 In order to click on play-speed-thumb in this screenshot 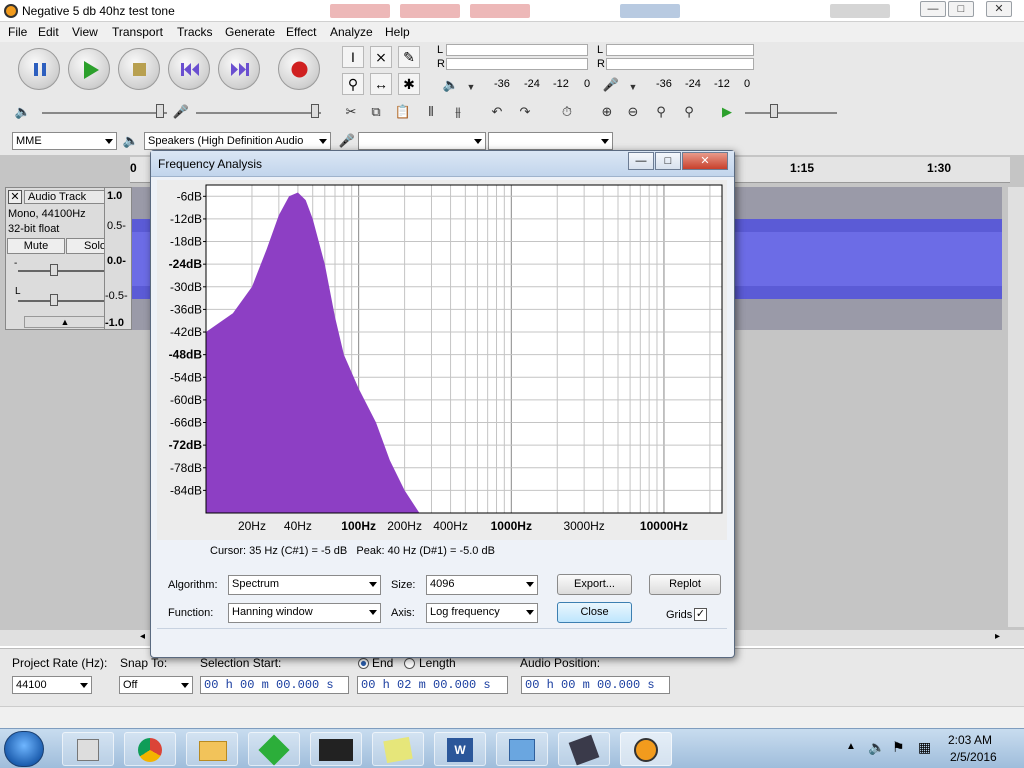, I will do `click(774, 111)`.